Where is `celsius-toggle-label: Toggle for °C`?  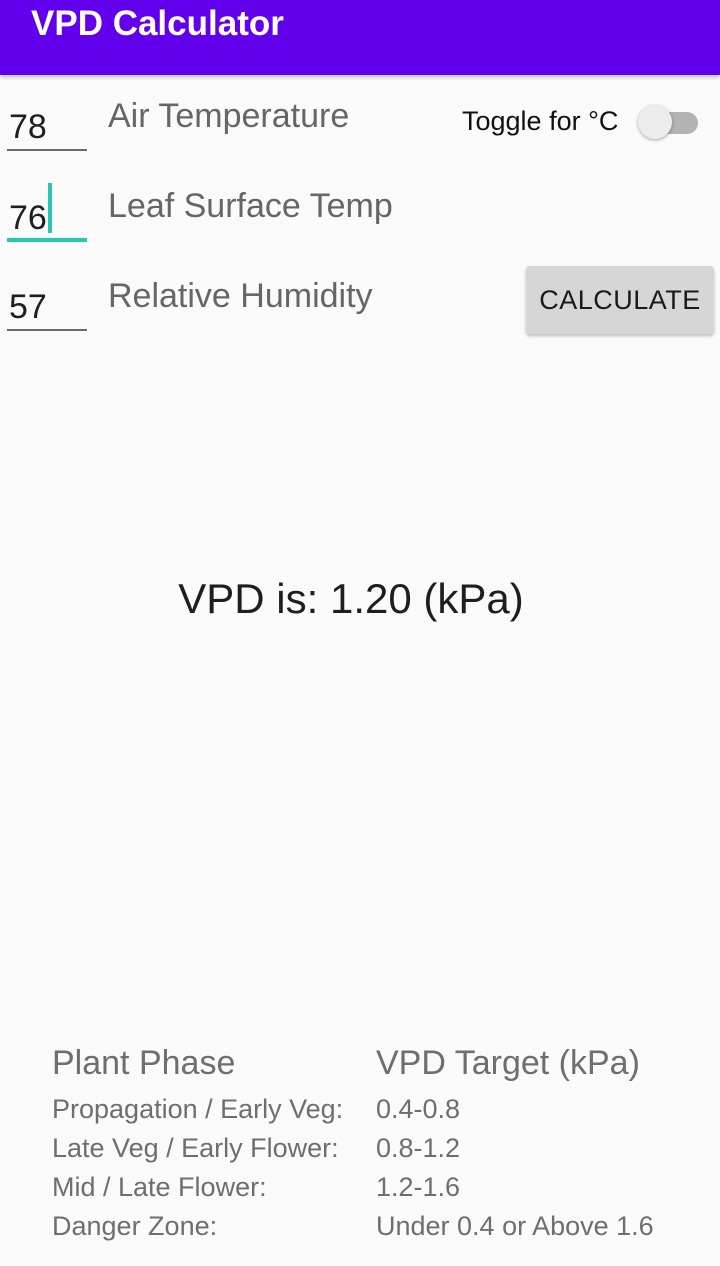
celsius-toggle-label: Toggle for °C is located at coordinates (540, 121).